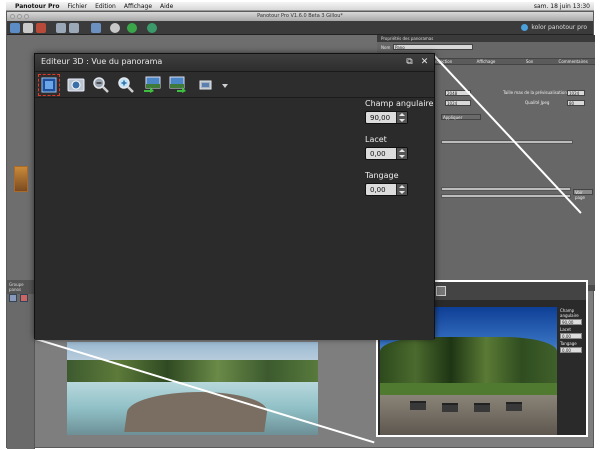 This screenshot has height=450, width=600. I want to click on undo-icon, so click(61, 28).